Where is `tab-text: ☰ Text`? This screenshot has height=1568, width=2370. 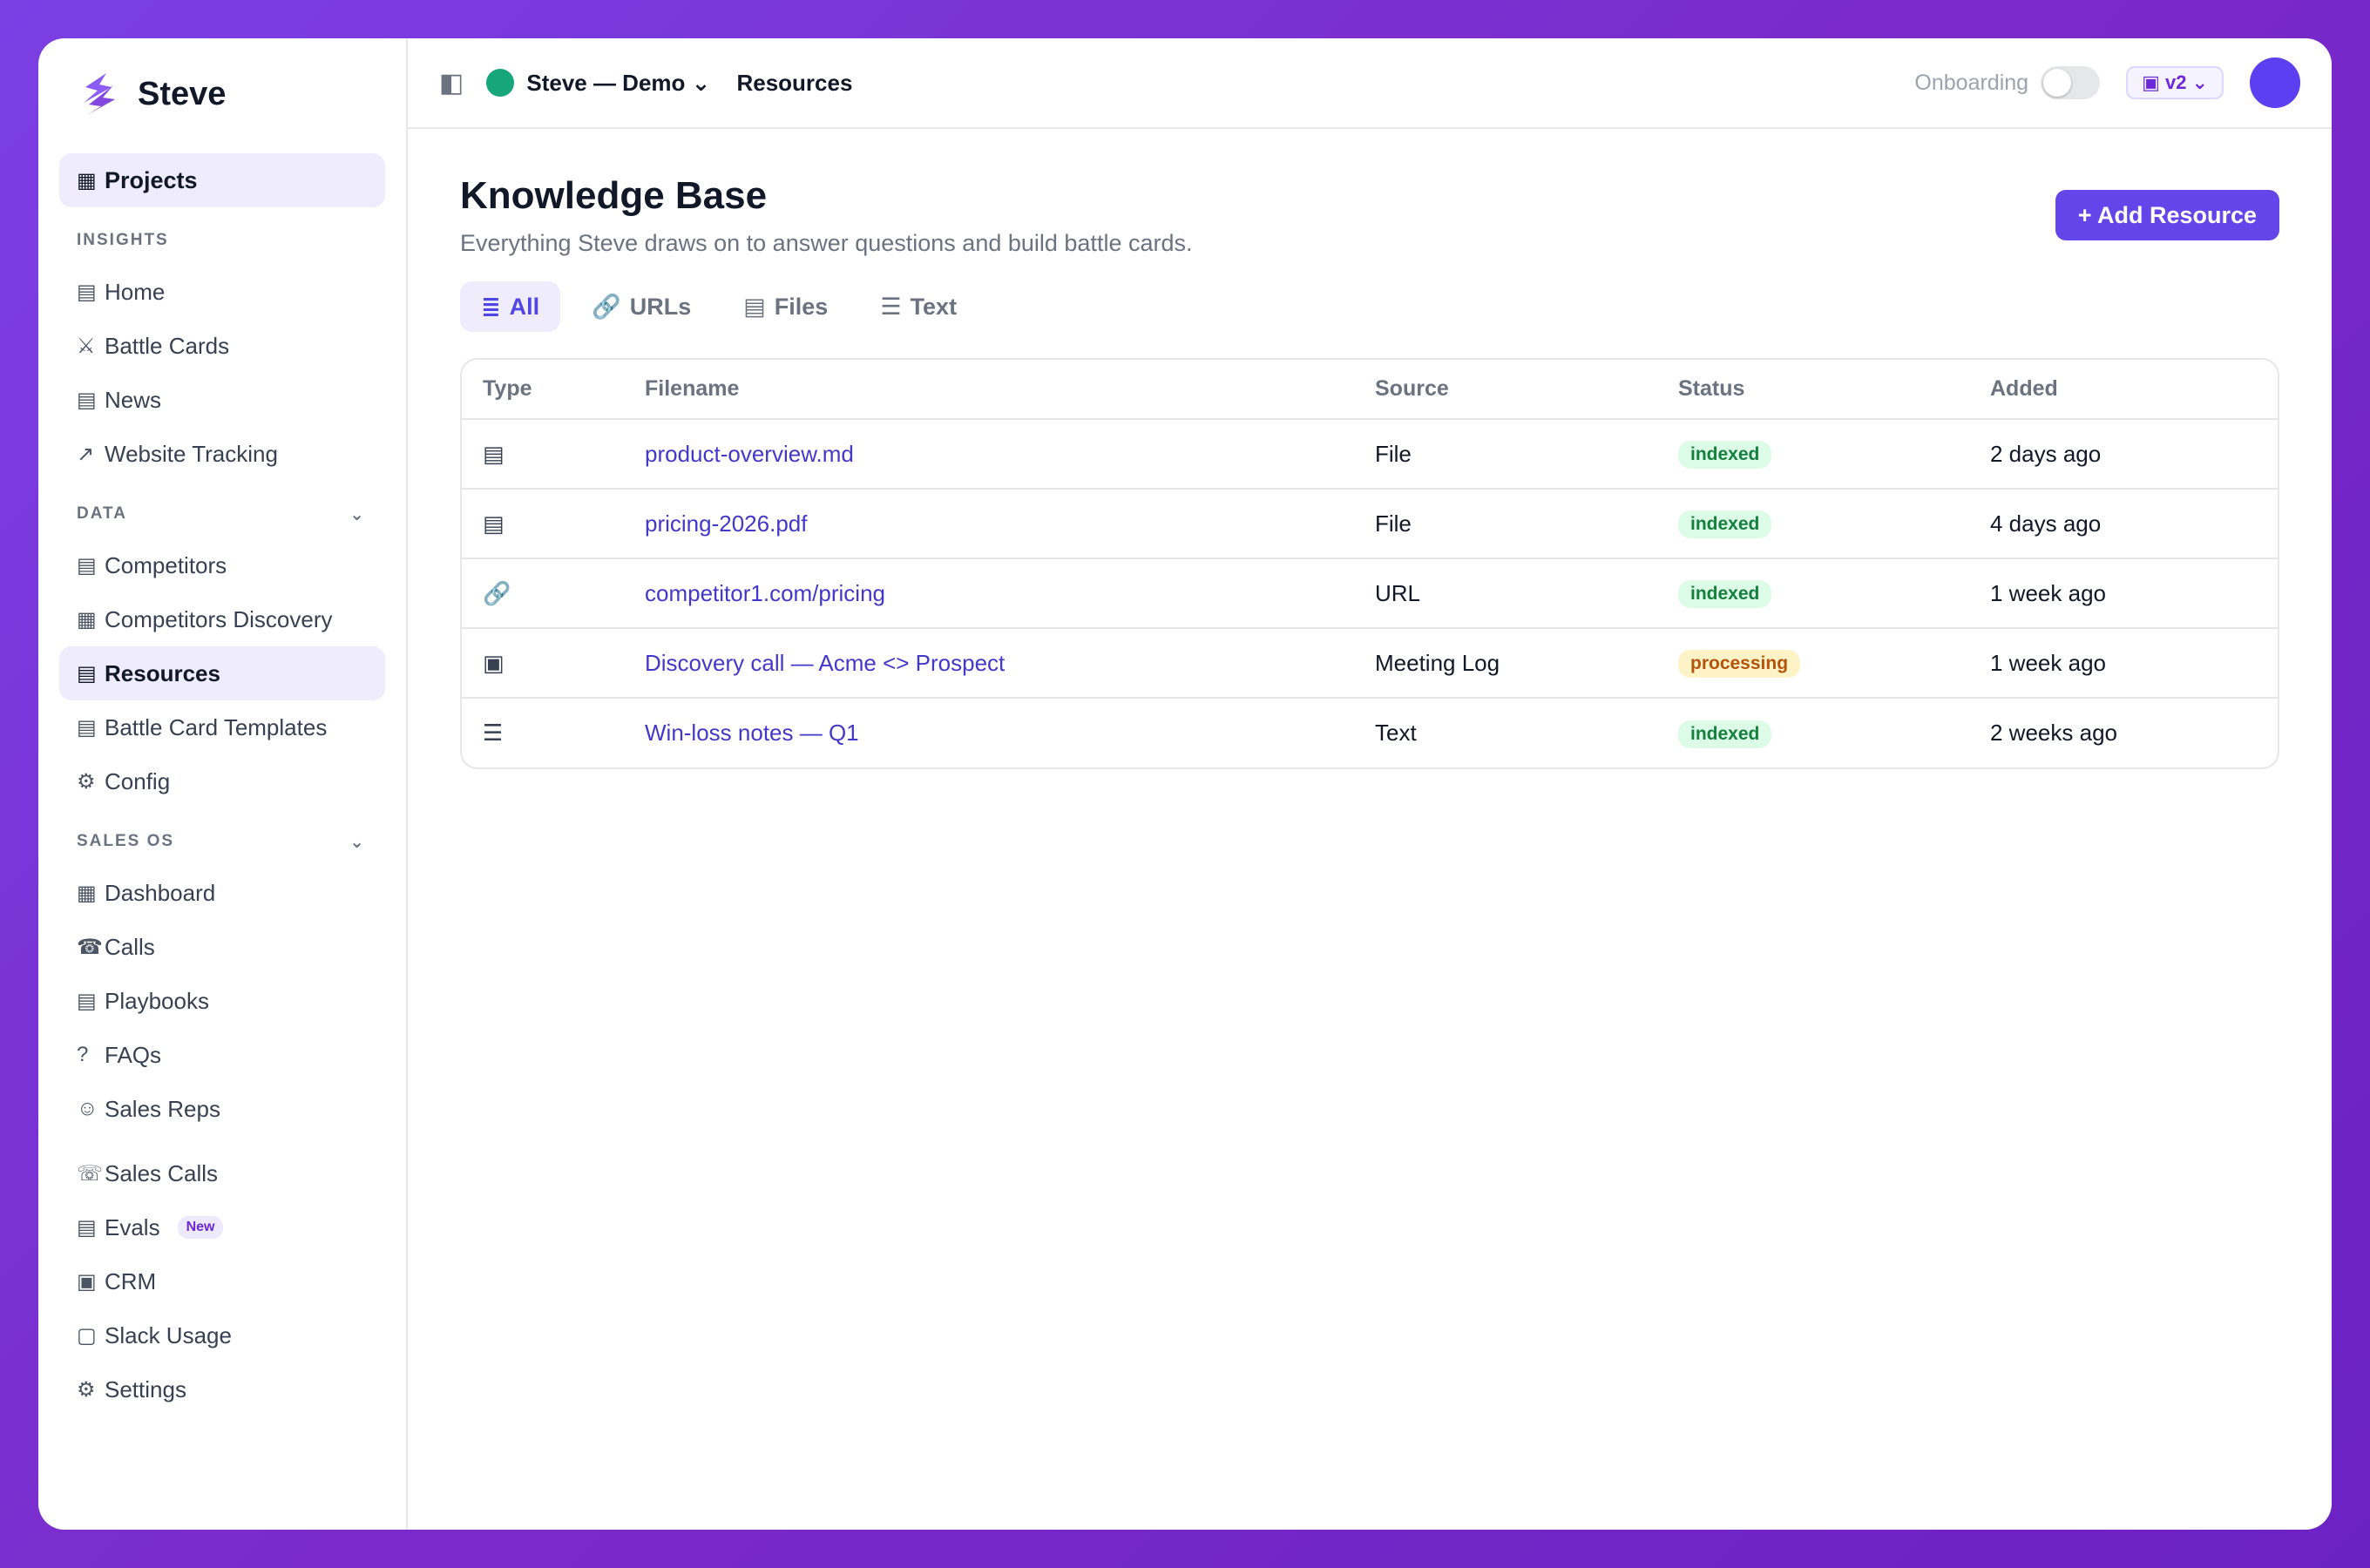 tab-text: ☰ Text is located at coordinates (918, 306).